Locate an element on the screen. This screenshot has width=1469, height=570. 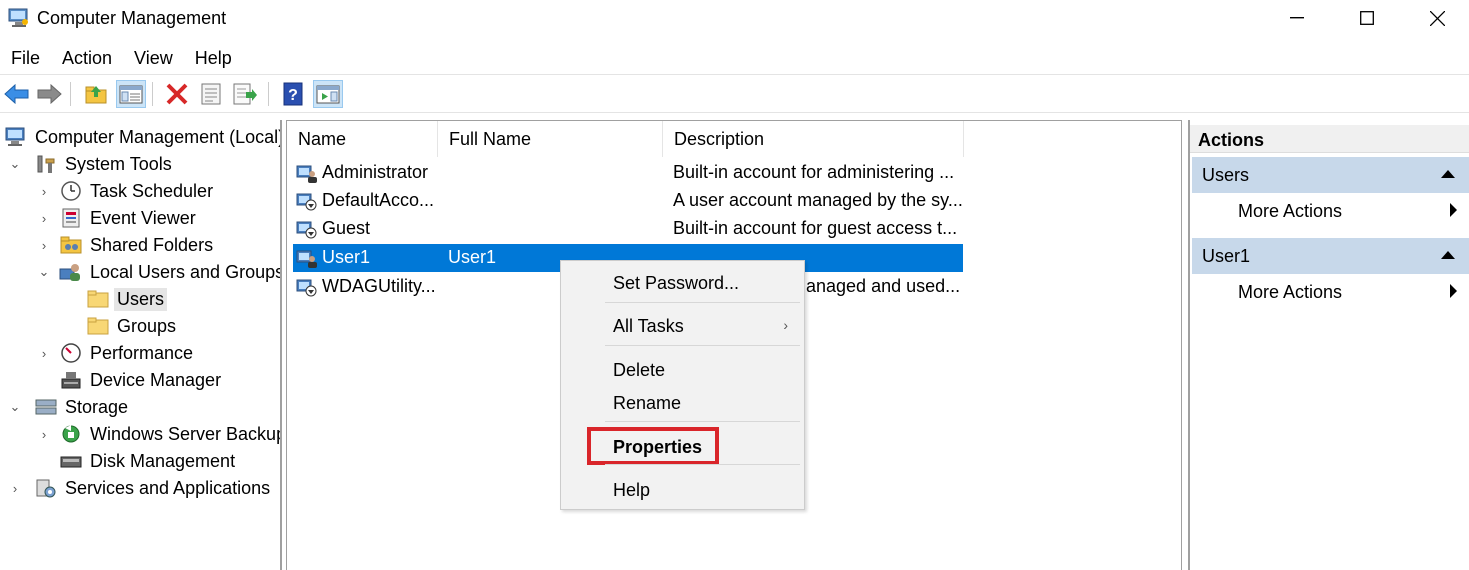
tree-item-device-manager: Device Manager is located at coordinates (141, 380).